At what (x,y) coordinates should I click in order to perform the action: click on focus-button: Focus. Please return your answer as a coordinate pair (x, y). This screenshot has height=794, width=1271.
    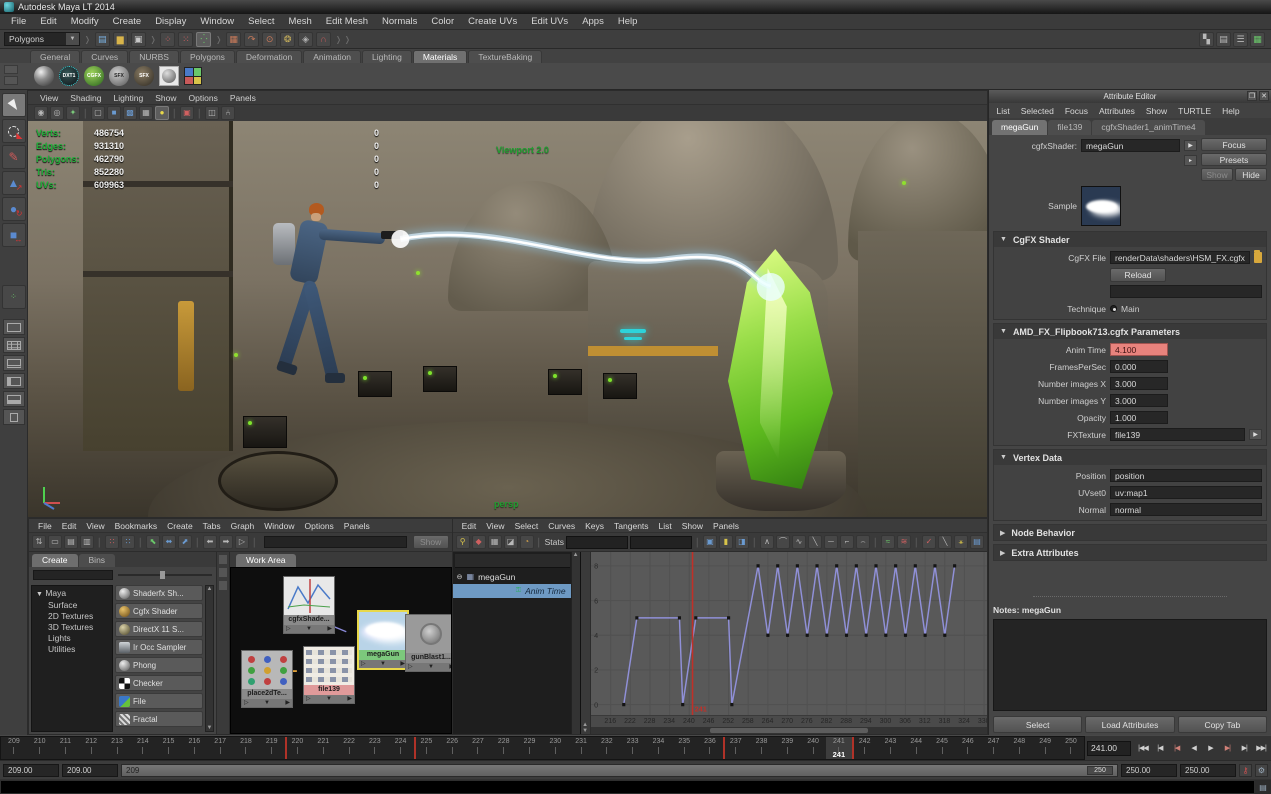
    Looking at the image, I should click on (1234, 144).